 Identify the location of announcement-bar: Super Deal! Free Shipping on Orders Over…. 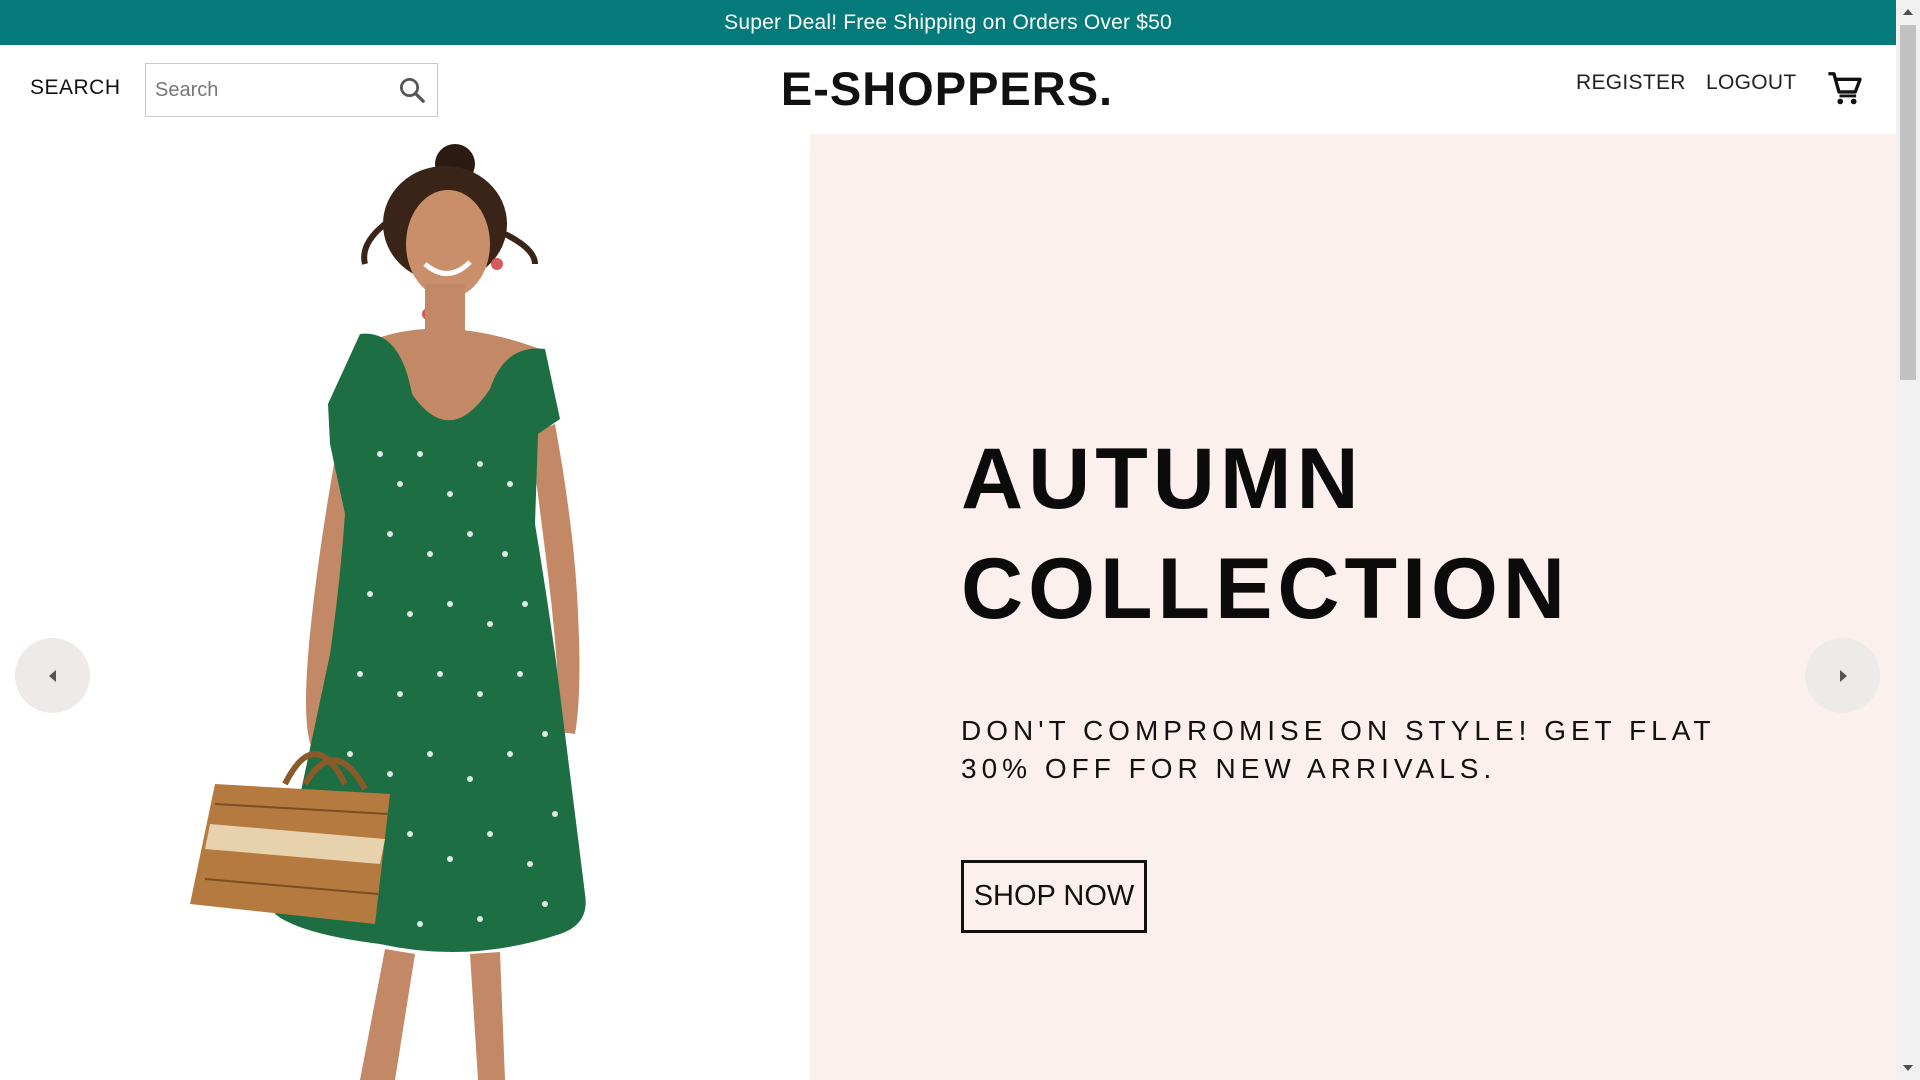
(948, 22).